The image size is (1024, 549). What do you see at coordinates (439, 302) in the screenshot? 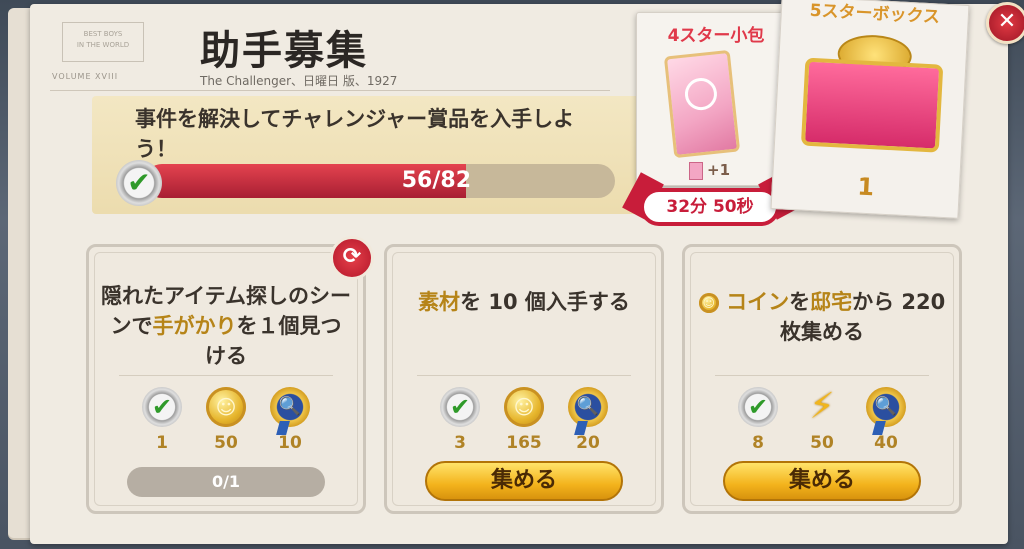
I see `task-title-highlight: 素材` at bounding box center [439, 302].